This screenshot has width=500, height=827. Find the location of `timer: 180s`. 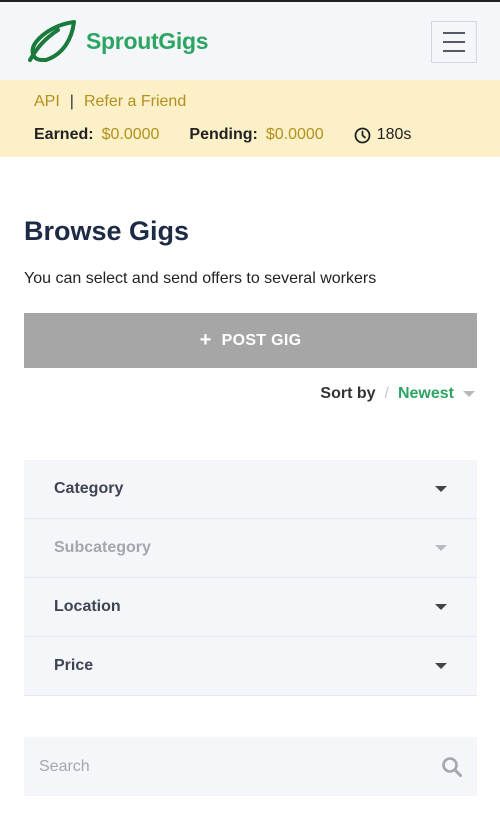

timer: 180s is located at coordinates (383, 135).